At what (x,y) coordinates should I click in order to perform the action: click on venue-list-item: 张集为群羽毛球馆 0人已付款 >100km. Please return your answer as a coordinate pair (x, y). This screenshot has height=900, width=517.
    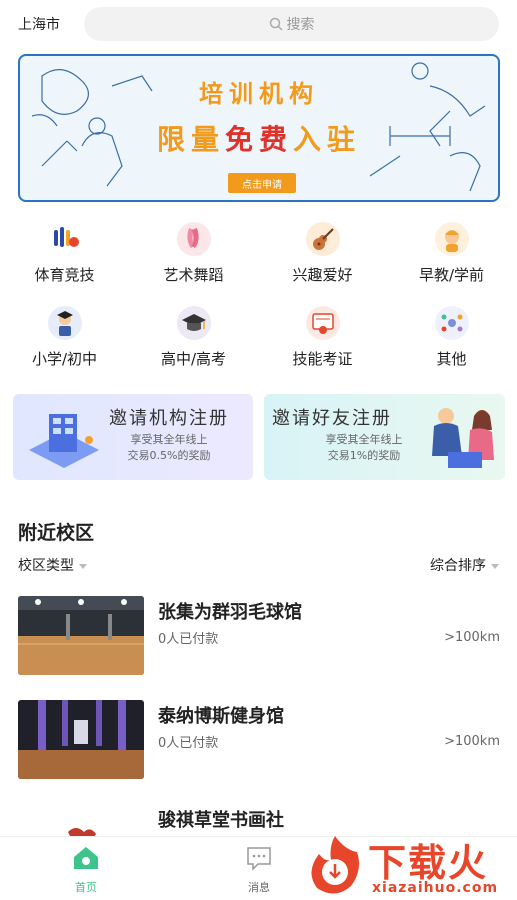
    Looking at the image, I should click on (259, 636).